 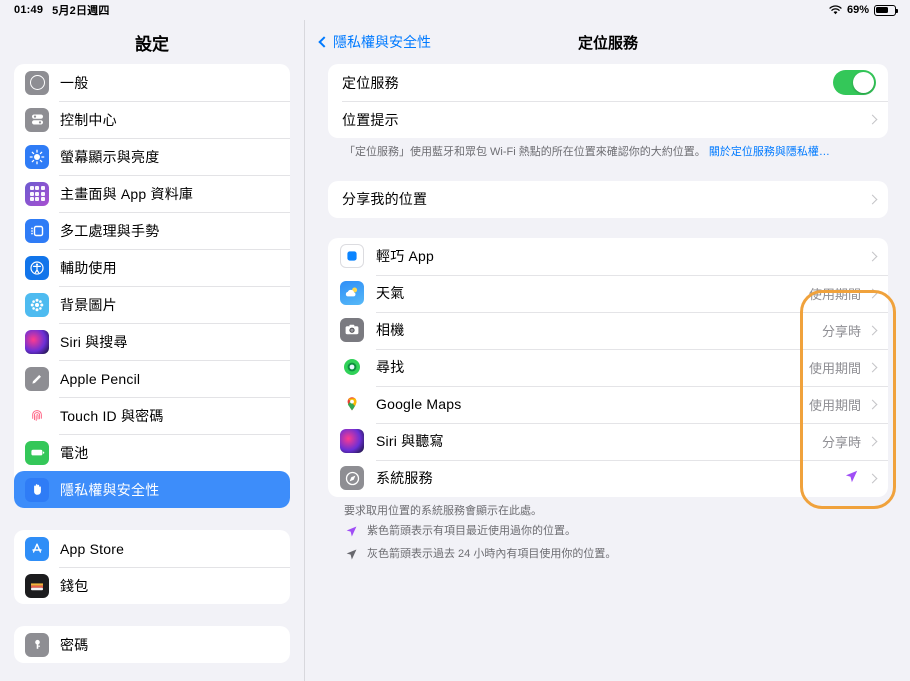 What do you see at coordinates (608, 256) in the screenshot?
I see `row-app-clips: 輕巧 App` at bounding box center [608, 256].